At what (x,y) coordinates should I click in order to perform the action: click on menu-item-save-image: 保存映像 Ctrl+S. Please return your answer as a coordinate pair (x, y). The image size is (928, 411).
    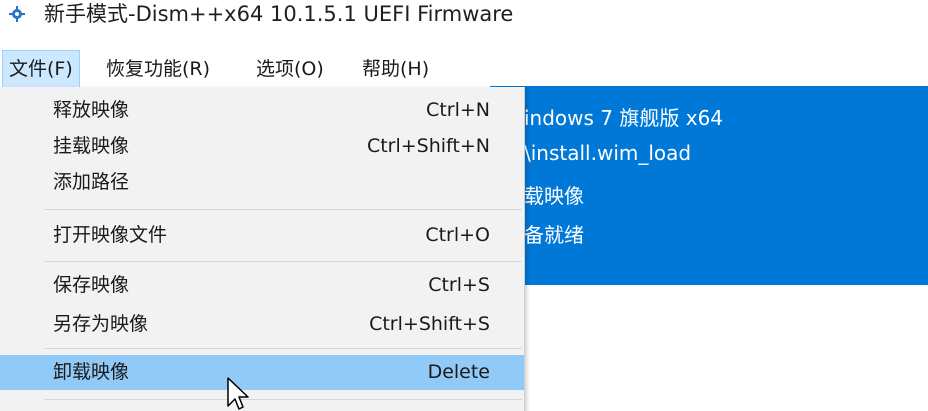
    Looking at the image, I should click on (262, 285).